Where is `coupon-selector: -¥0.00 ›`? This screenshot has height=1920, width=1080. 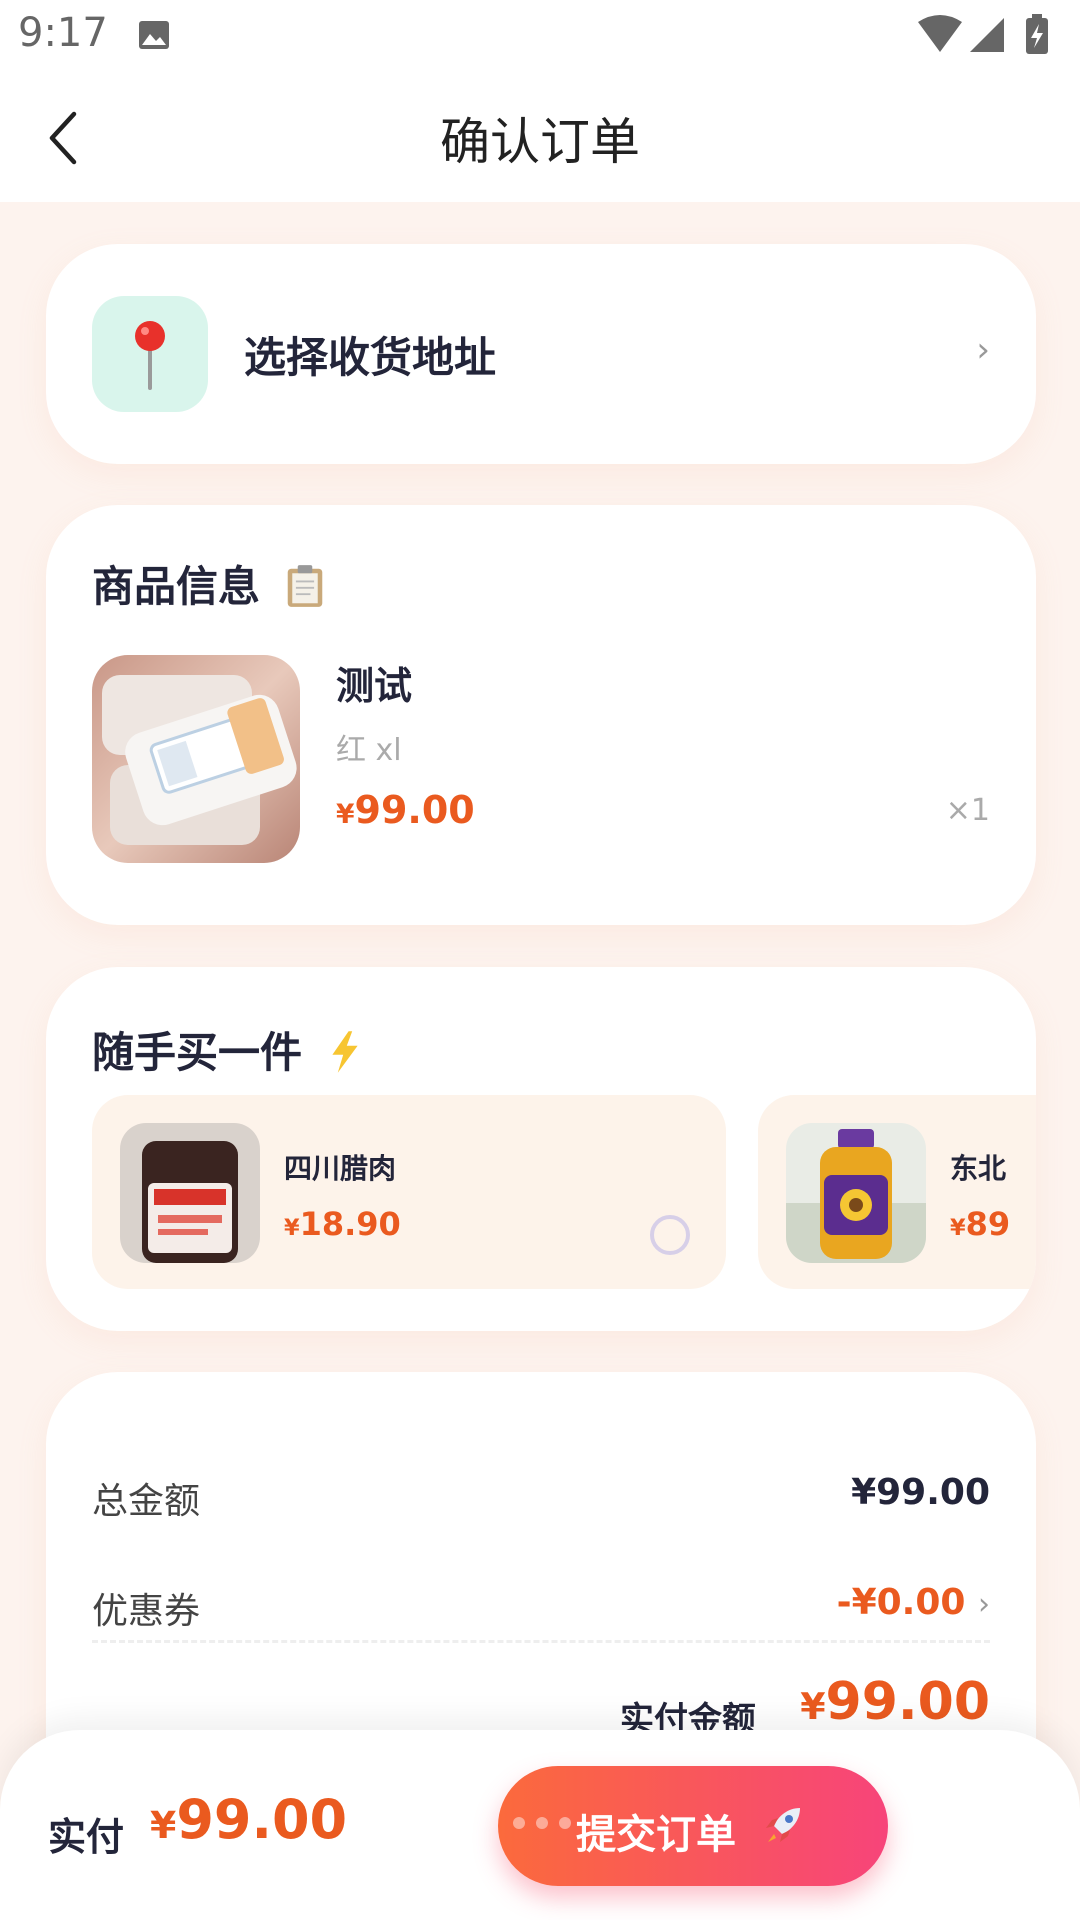 coupon-selector: -¥0.00 › is located at coordinates (913, 1602).